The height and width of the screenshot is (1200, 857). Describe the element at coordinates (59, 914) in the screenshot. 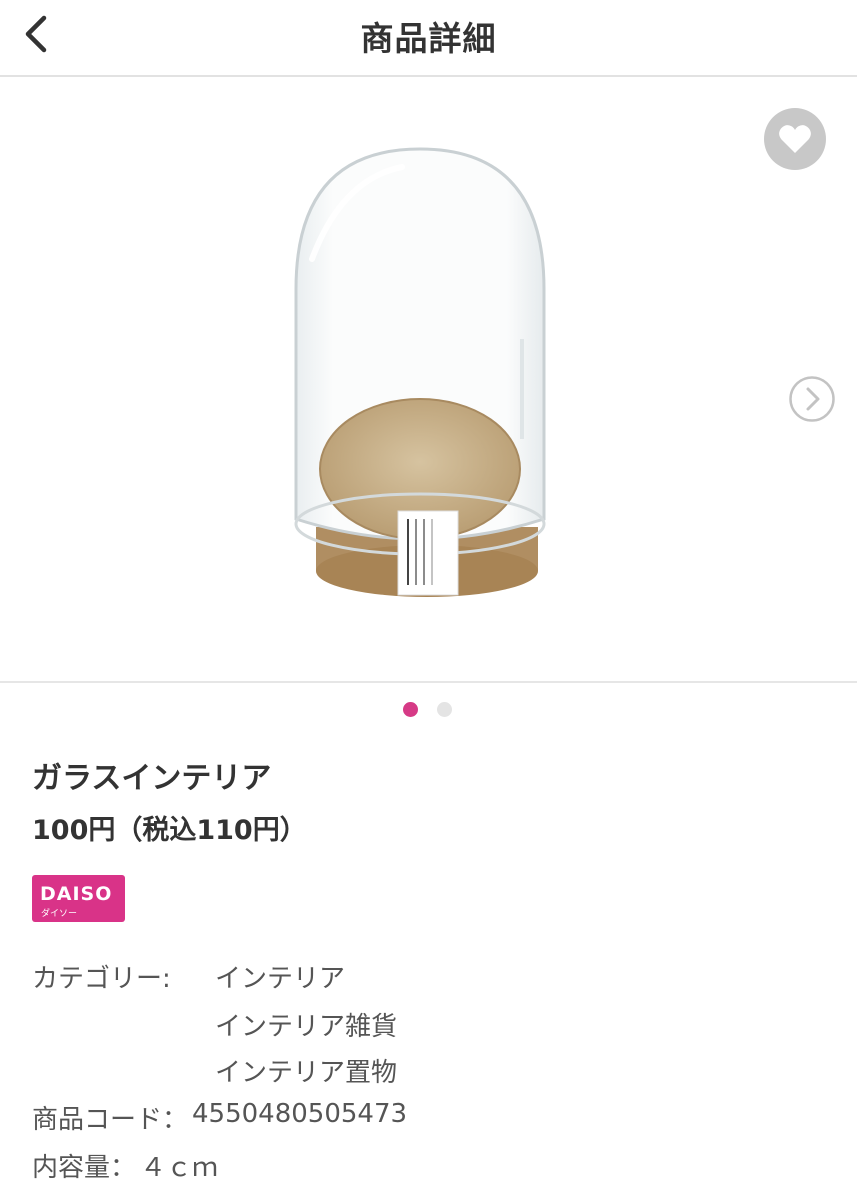

I see `brand-logo-subtext: ダイソー` at that location.